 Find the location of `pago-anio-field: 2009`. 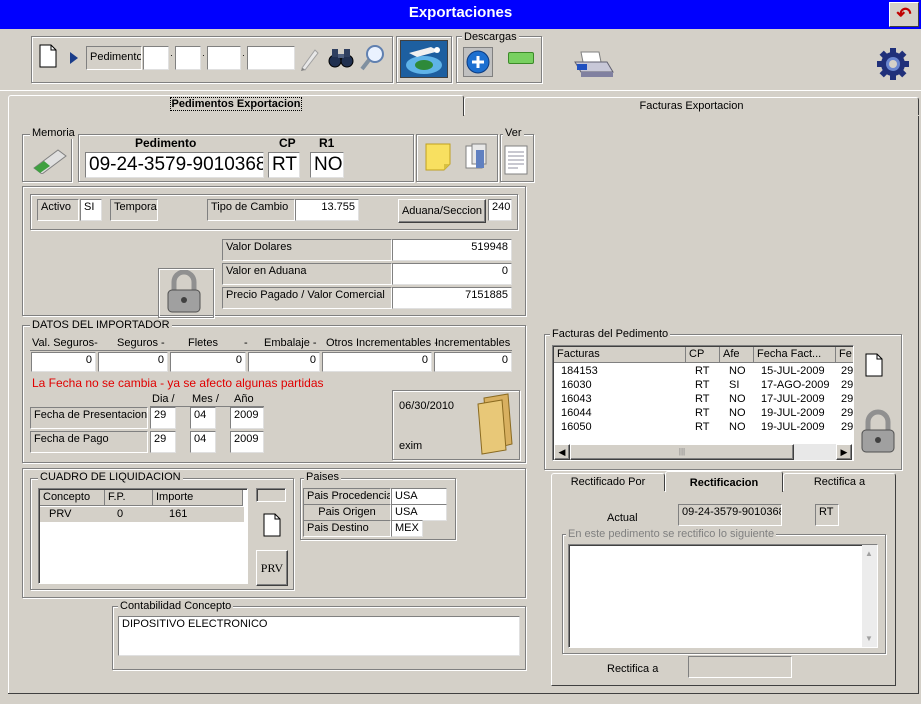

pago-anio-field: 2009 is located at coordinates (247, 442).